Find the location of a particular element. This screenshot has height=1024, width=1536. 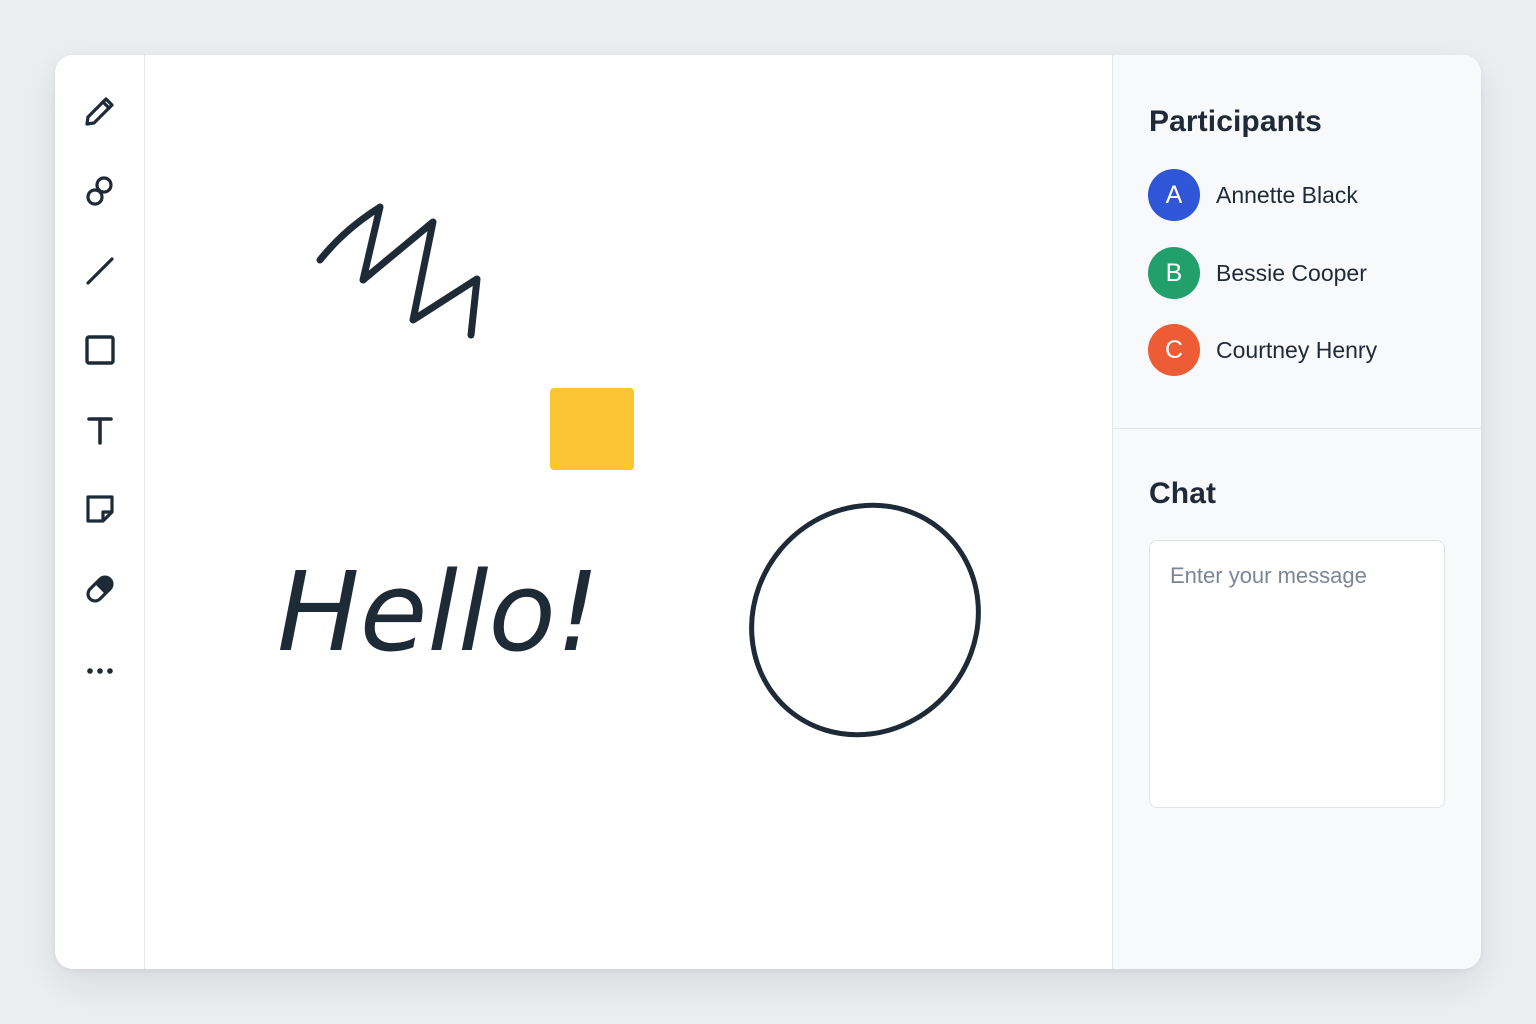

sticky-note-icon is located at coordinates (100, 509).